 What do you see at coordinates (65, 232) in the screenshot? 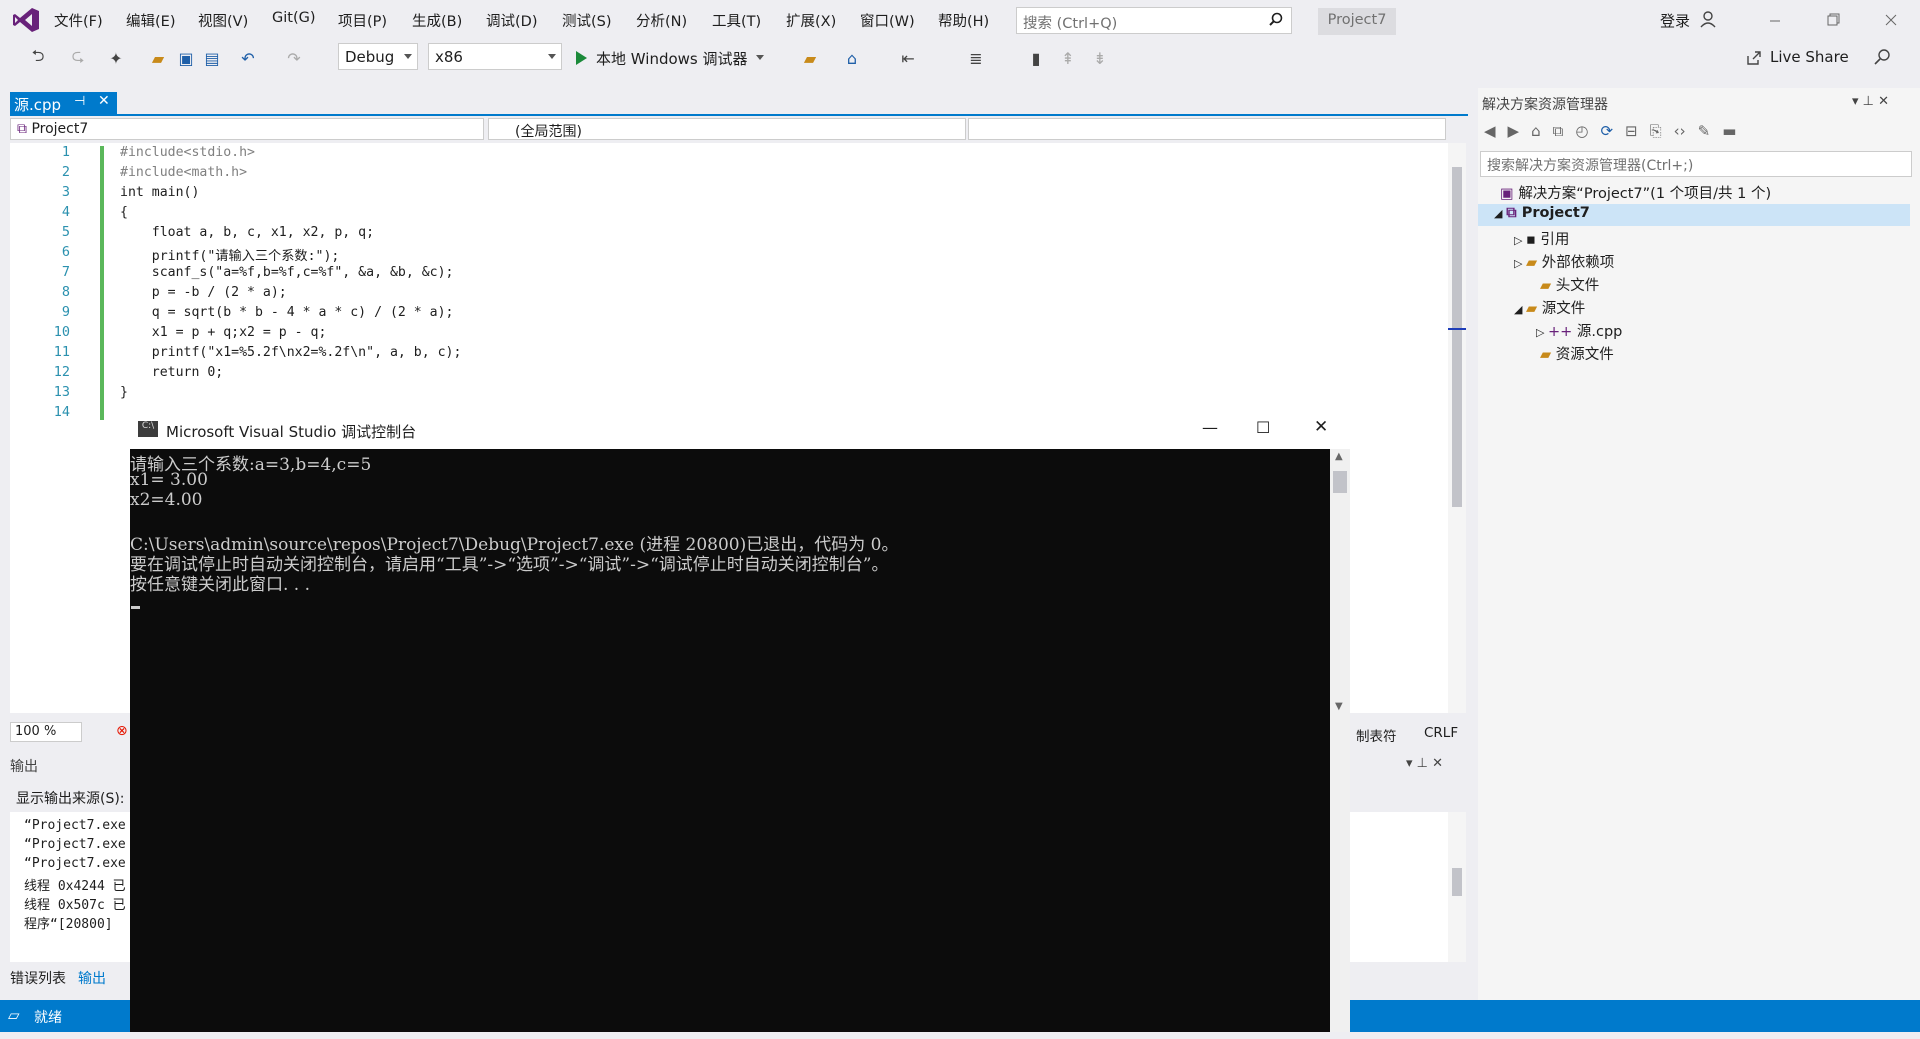
I see `line-number: 5` at bounding box center [65, 232].